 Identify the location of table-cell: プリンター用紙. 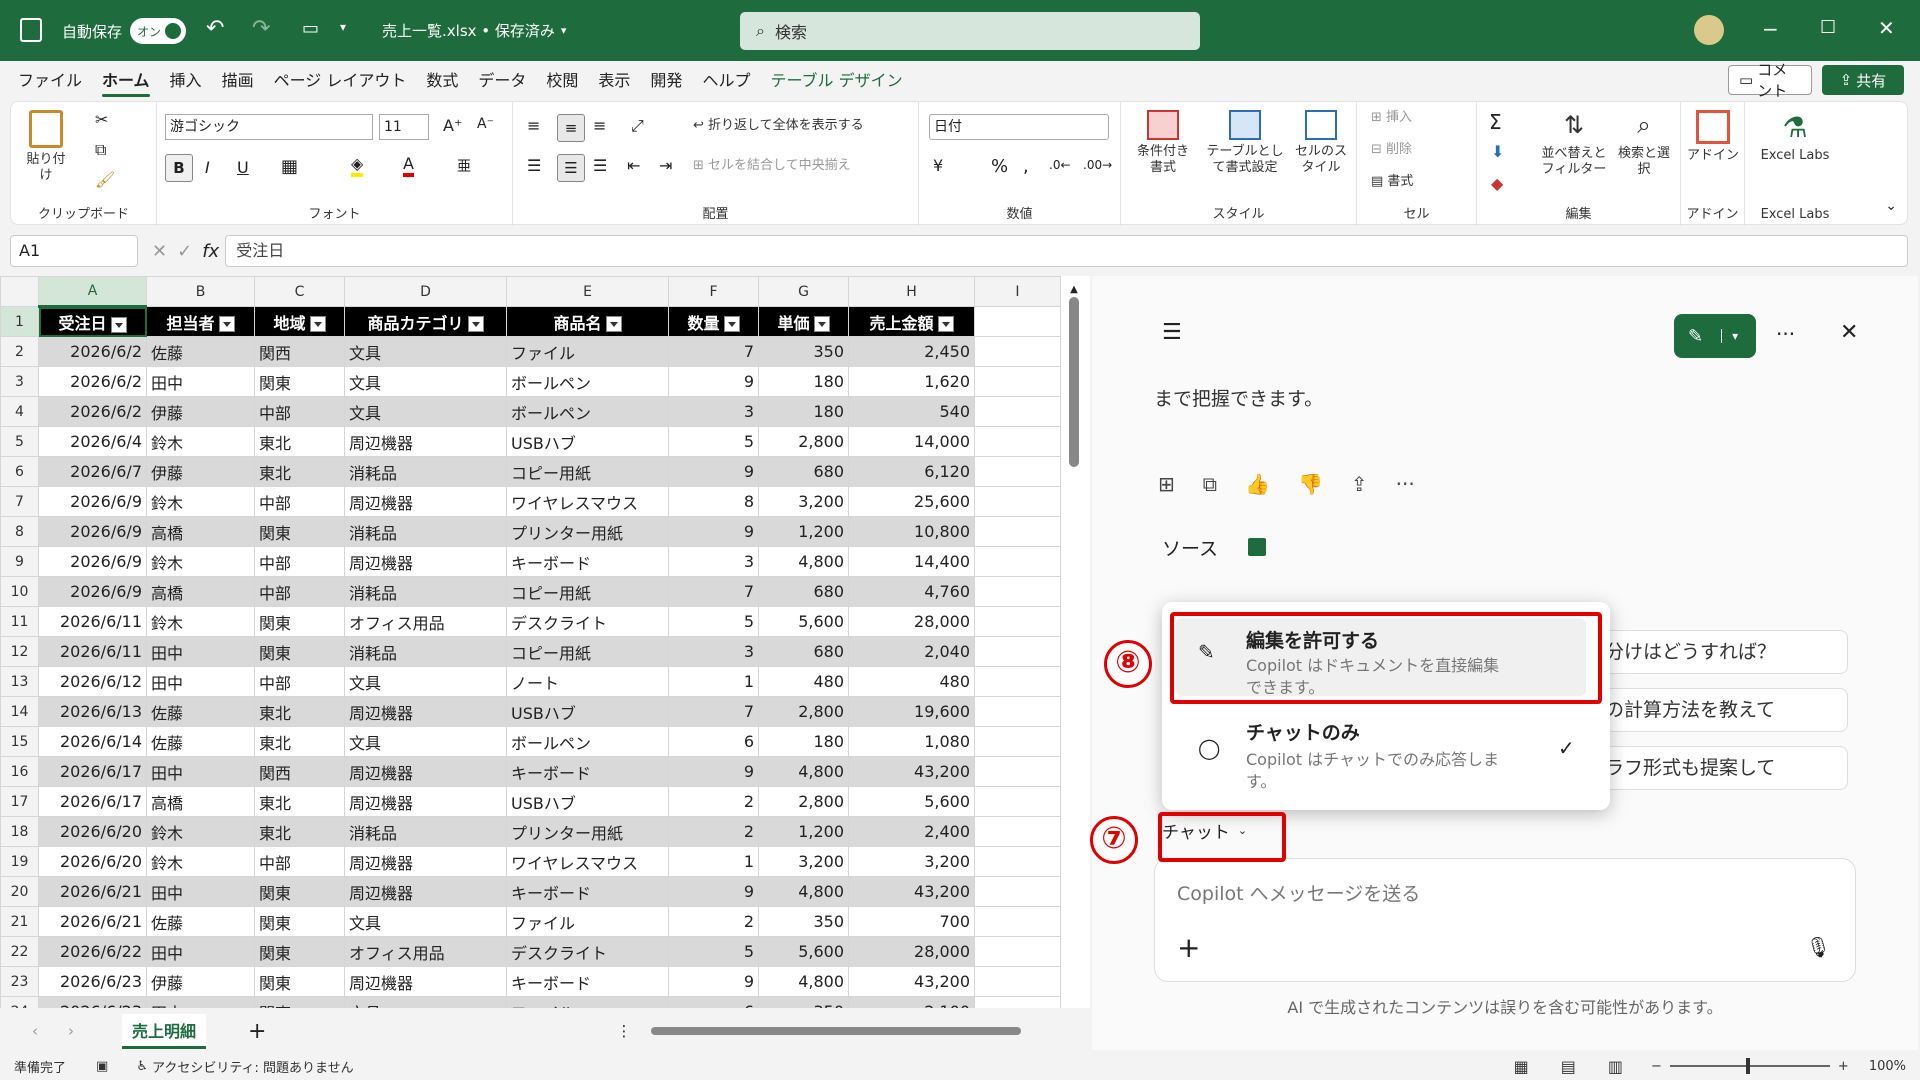
(587, 531).